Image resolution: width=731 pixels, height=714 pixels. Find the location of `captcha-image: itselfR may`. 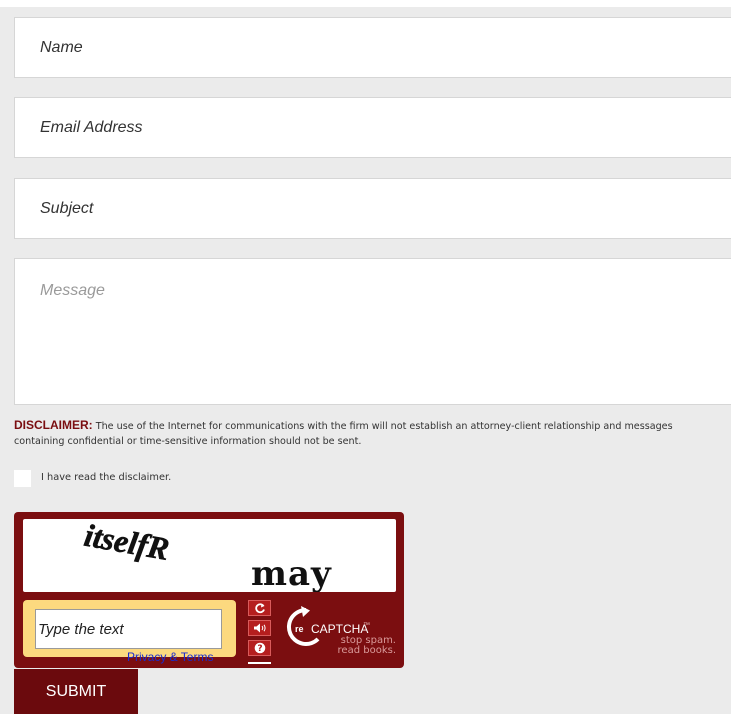

captcha-image: itselfR may is located at coordinates (209, 555).